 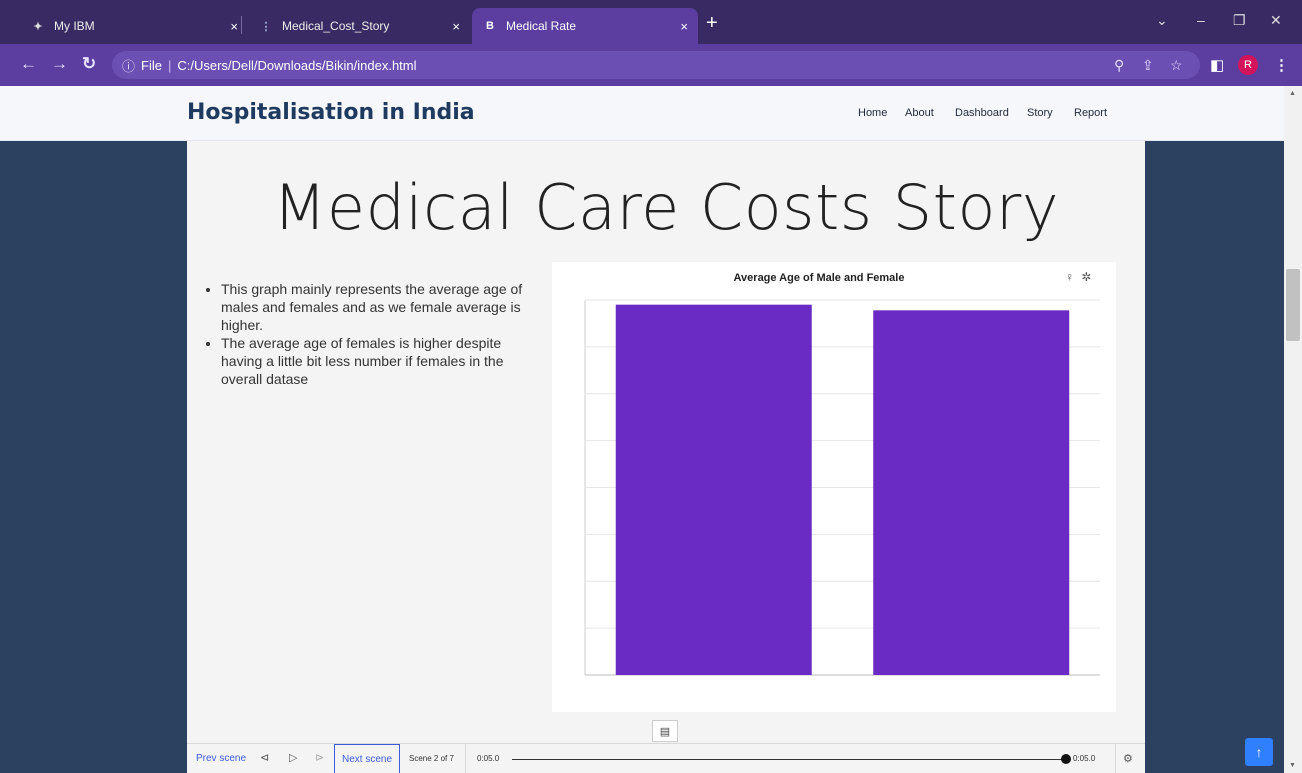 I want to click on site-title: Hospitalisation in India, so click(x=331, y=112).